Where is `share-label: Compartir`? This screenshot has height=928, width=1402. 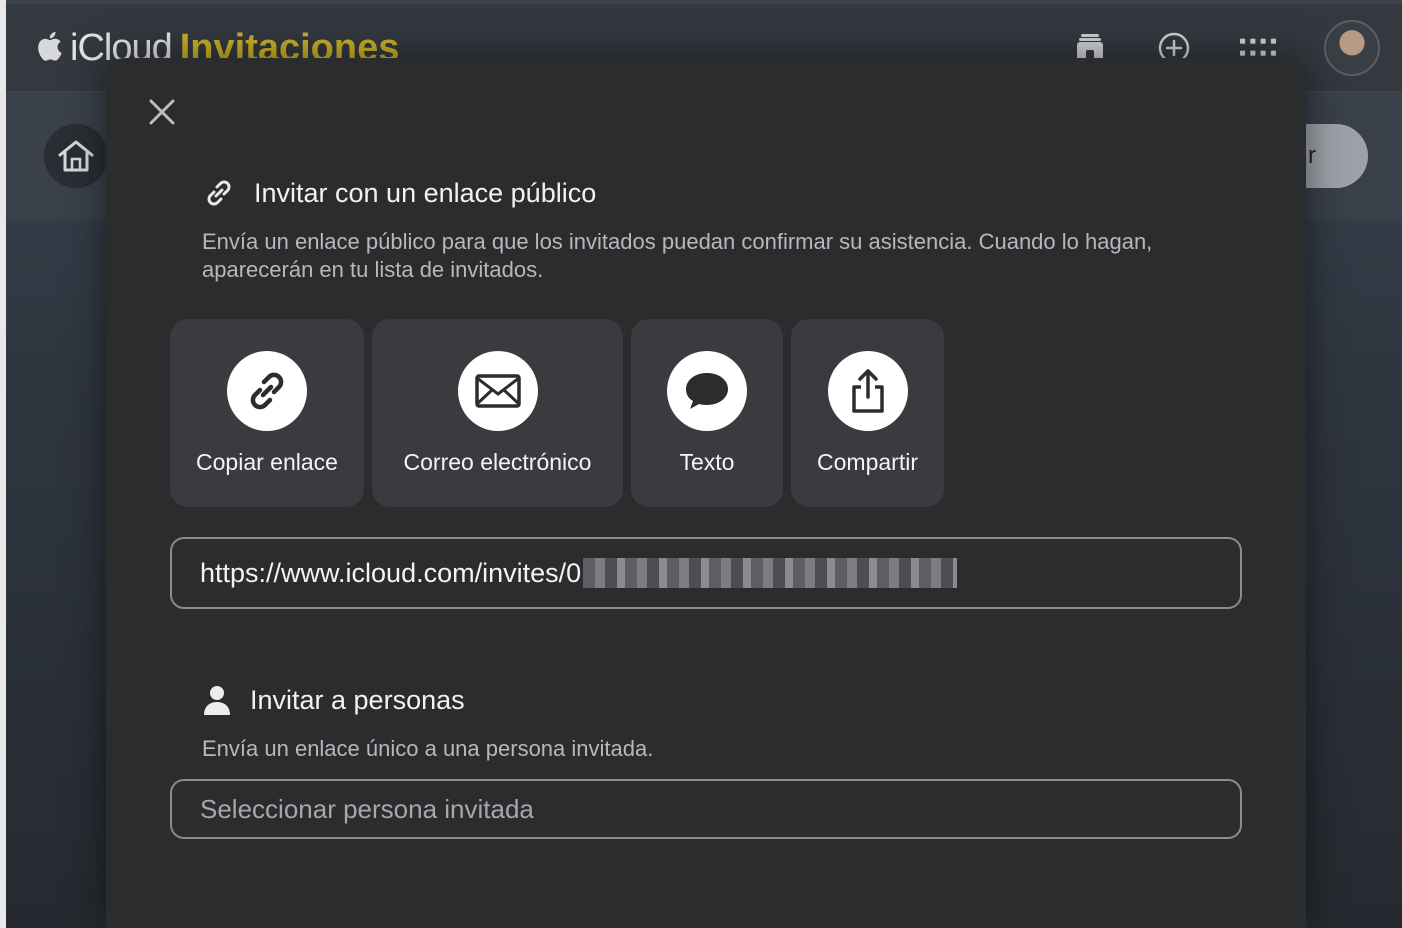
share-label: Compartir is located at coordinates (867, 462).